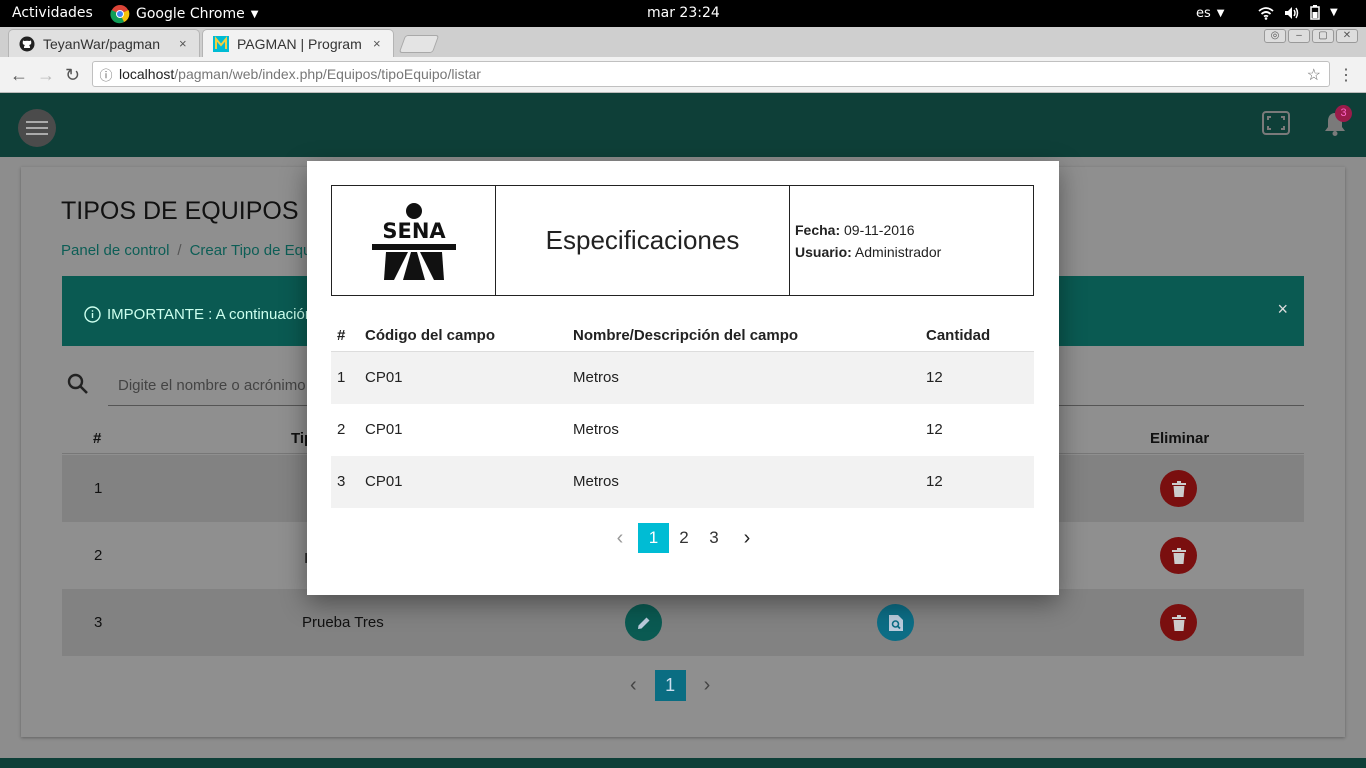 The image size is (1366, 768). What do you see at coordinates (341, 429) in the screenshot?
I see `cell-num: 2` at bounding box center [341, 429].